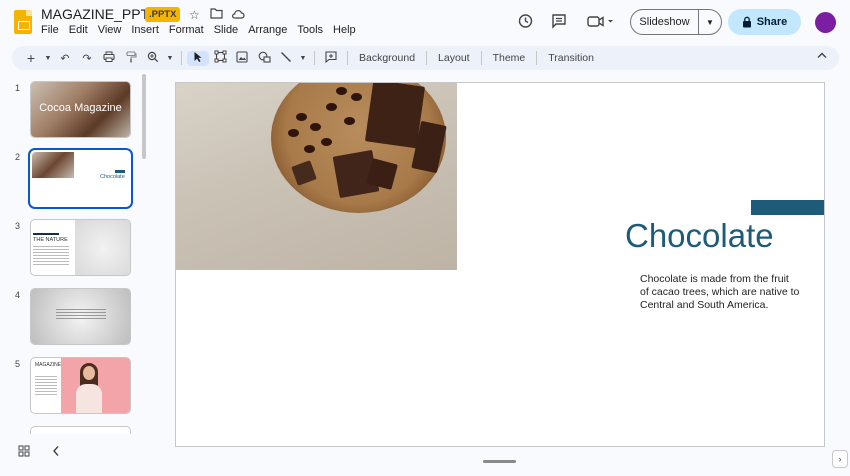  What do you see at coordinates (303, 58) in the screenshot?
I see `line-dropdown-icon: ▼` at bounding box center [303, 58].